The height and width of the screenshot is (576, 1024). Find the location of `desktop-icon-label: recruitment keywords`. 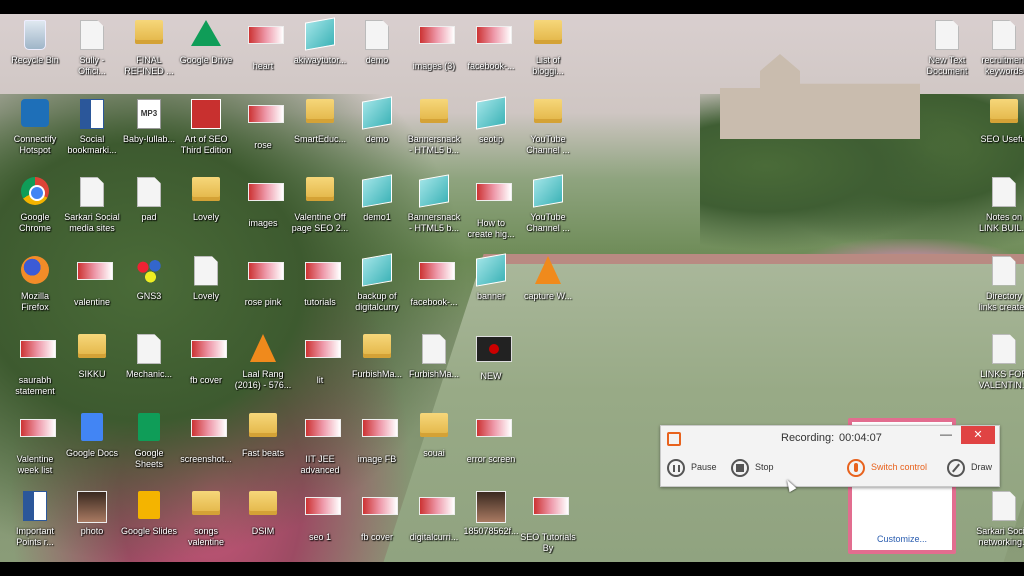

desktop-icon-label: recruitment keywords is located at coordinates (1002, 65).